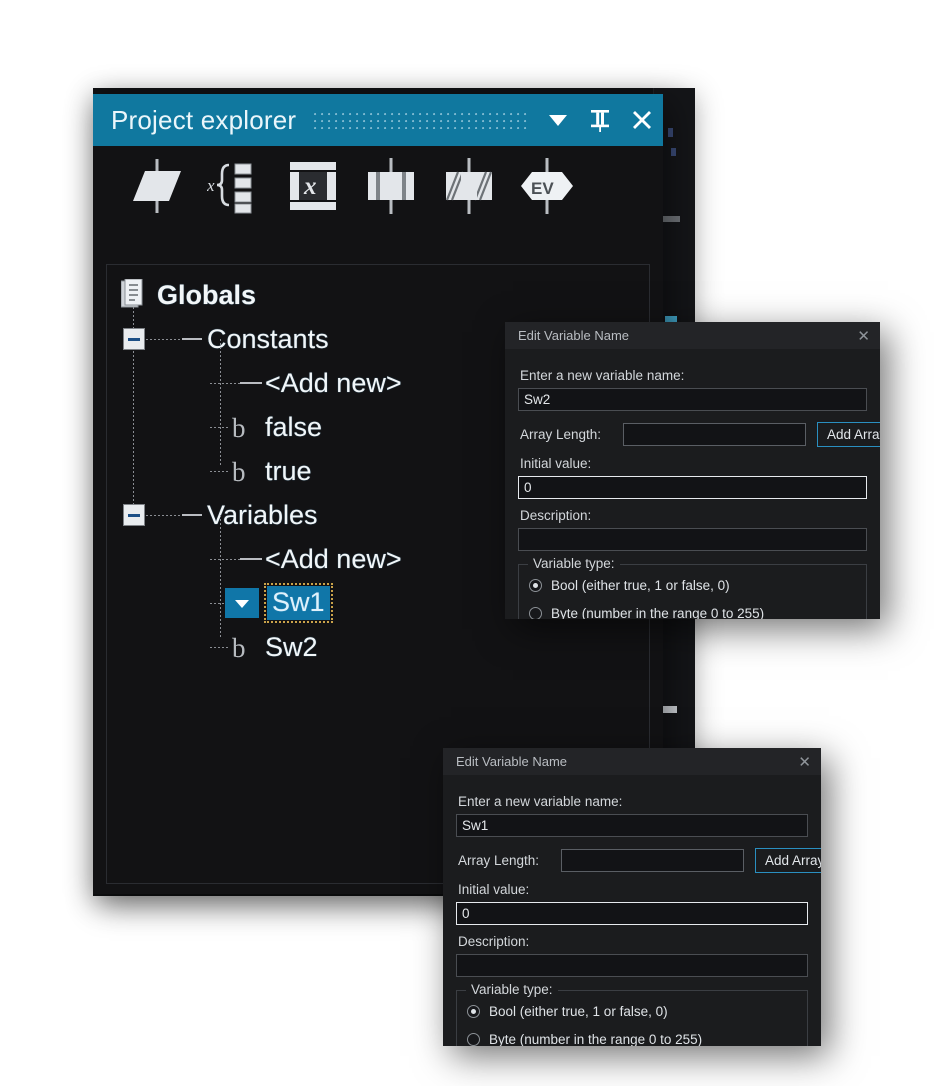 The image size is (934, 1086). Describe the element at coordinates (235, 186) in the screenshot. I see `variable-group-icon: x` at that location.